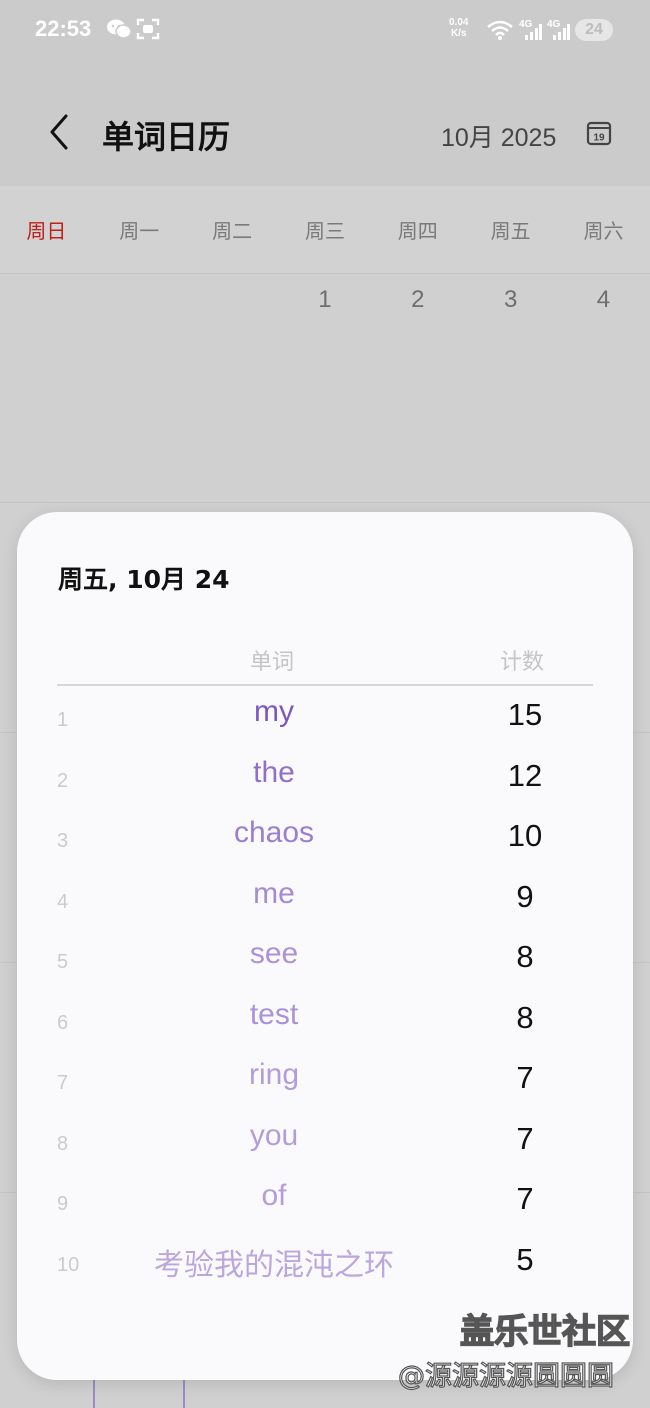 The image size is (650, 1408). Describe the element at coordinates (325, 1080) in the screenshot. I see `word-row: 7 ring 7` at that location.